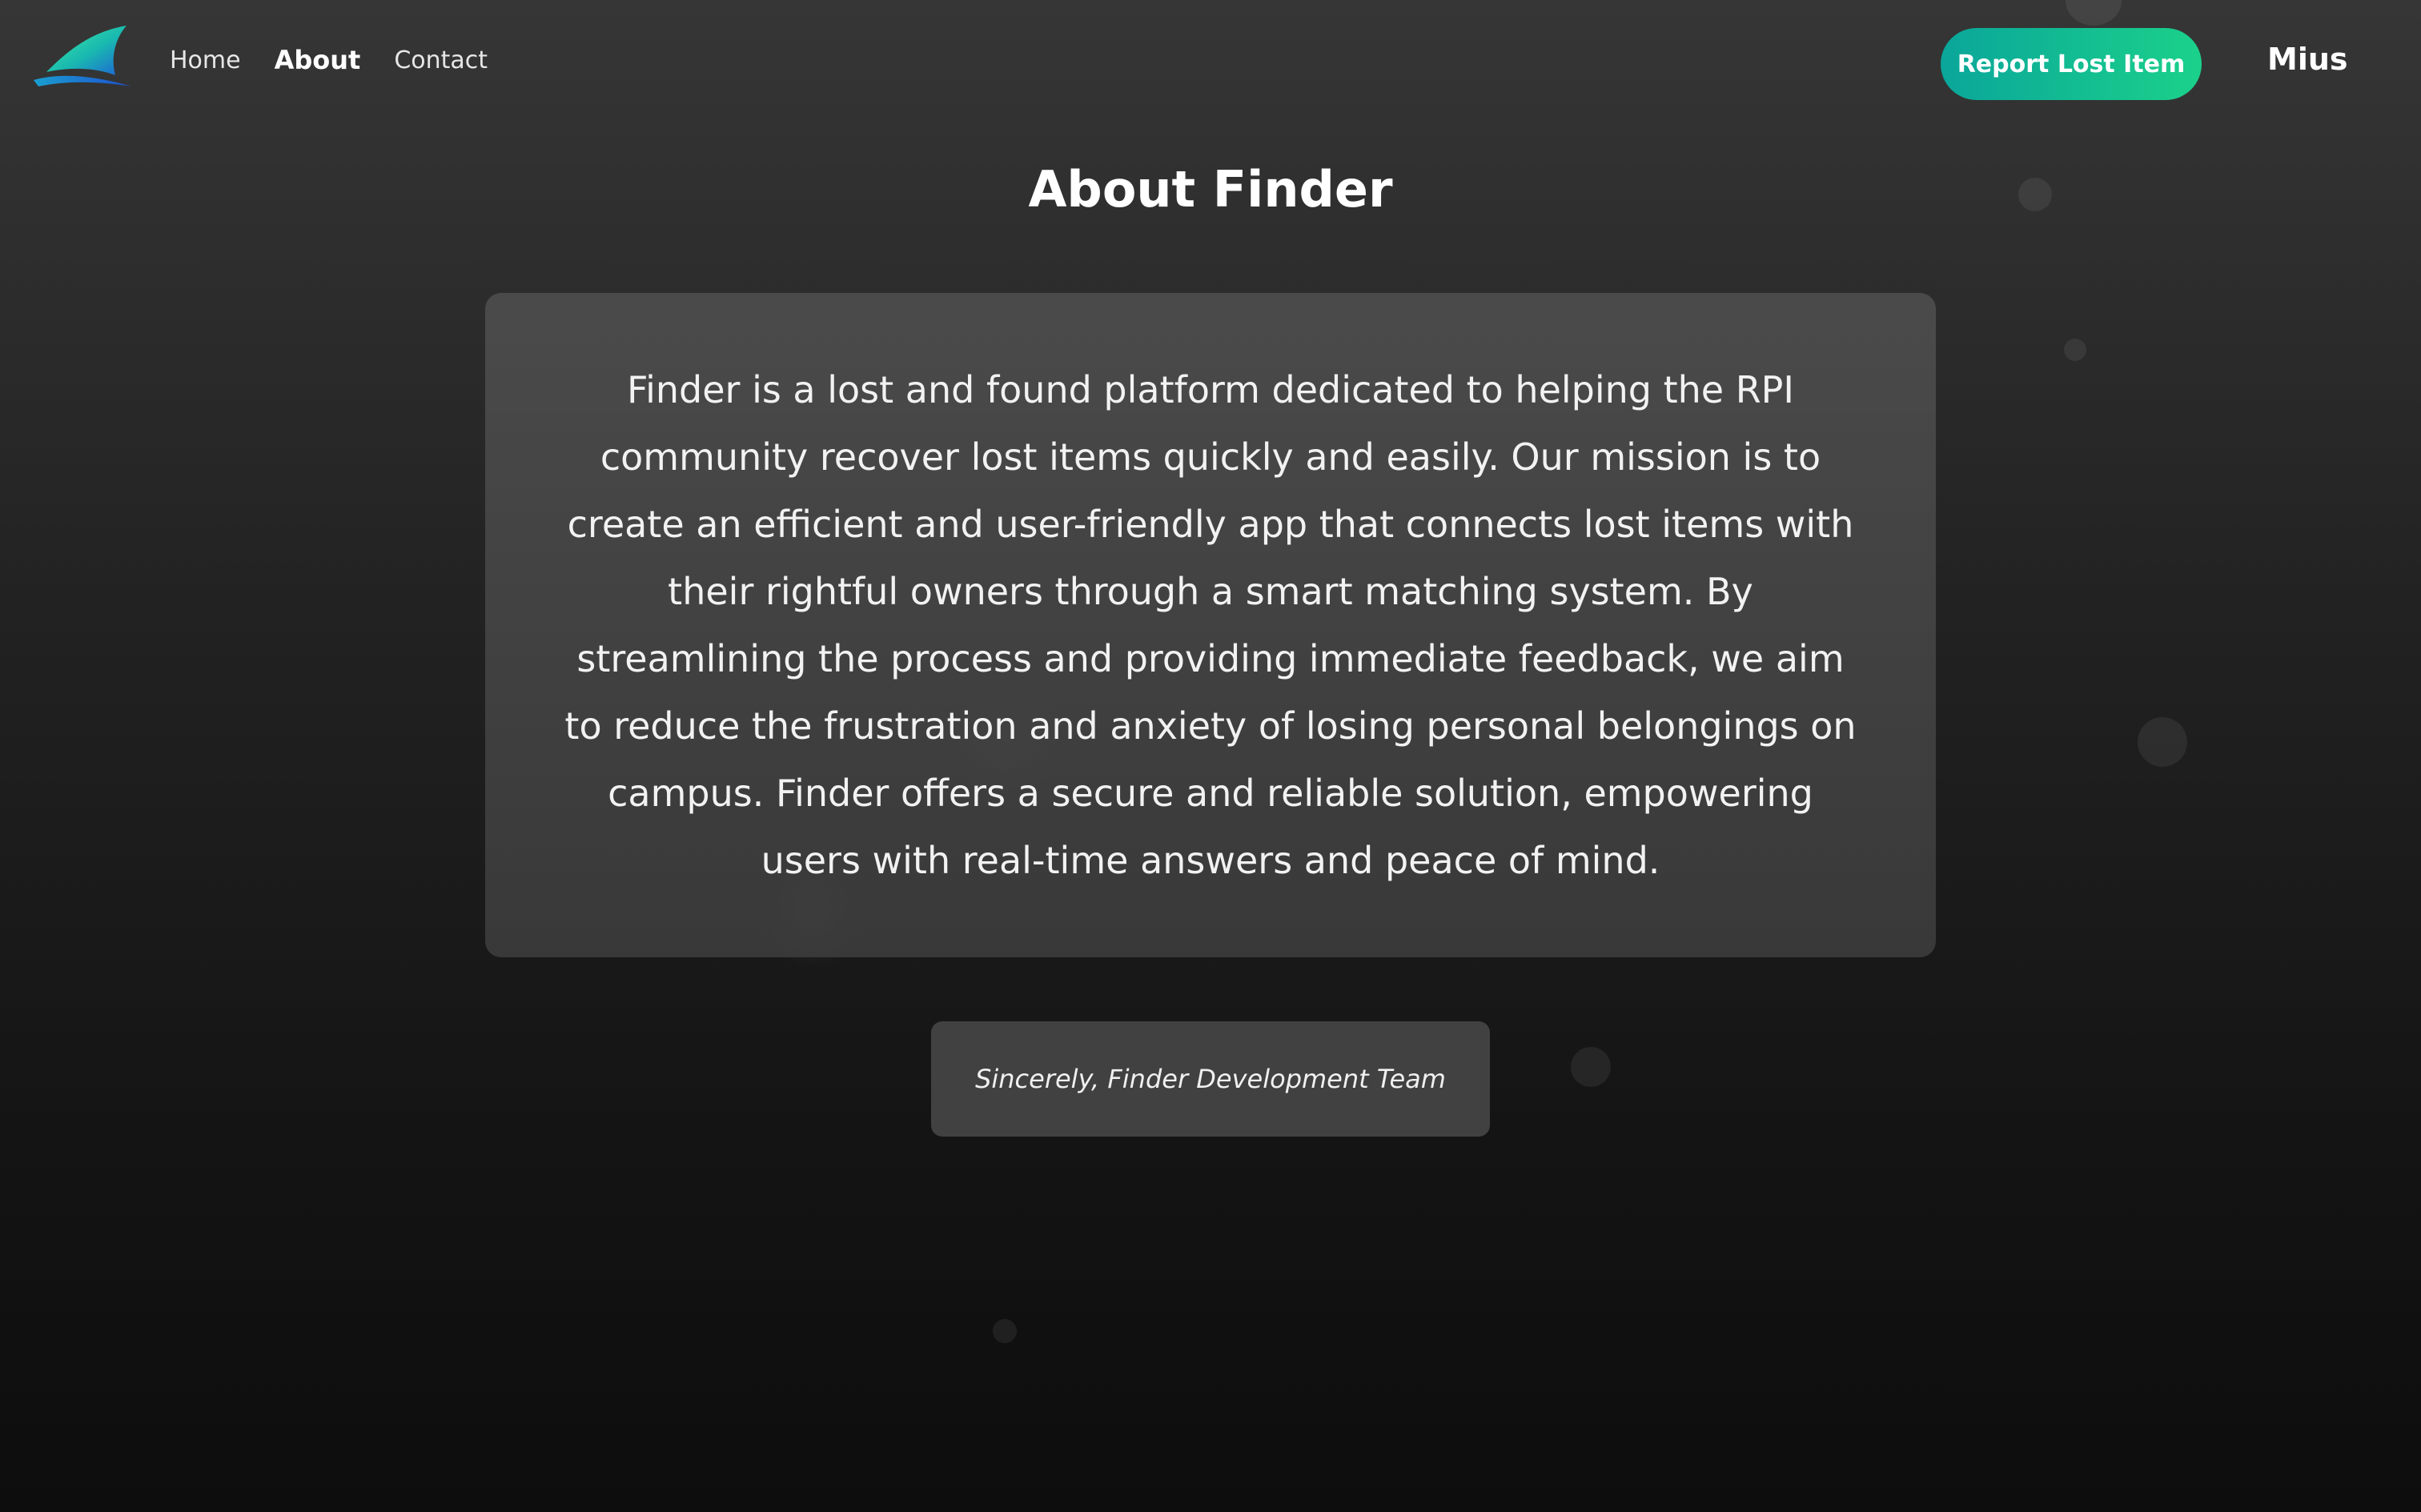 The height and width of the screenshot is (1512, 2421). I want to click on report-lost-item-button: Report Lost Item, so click(2071, 64).